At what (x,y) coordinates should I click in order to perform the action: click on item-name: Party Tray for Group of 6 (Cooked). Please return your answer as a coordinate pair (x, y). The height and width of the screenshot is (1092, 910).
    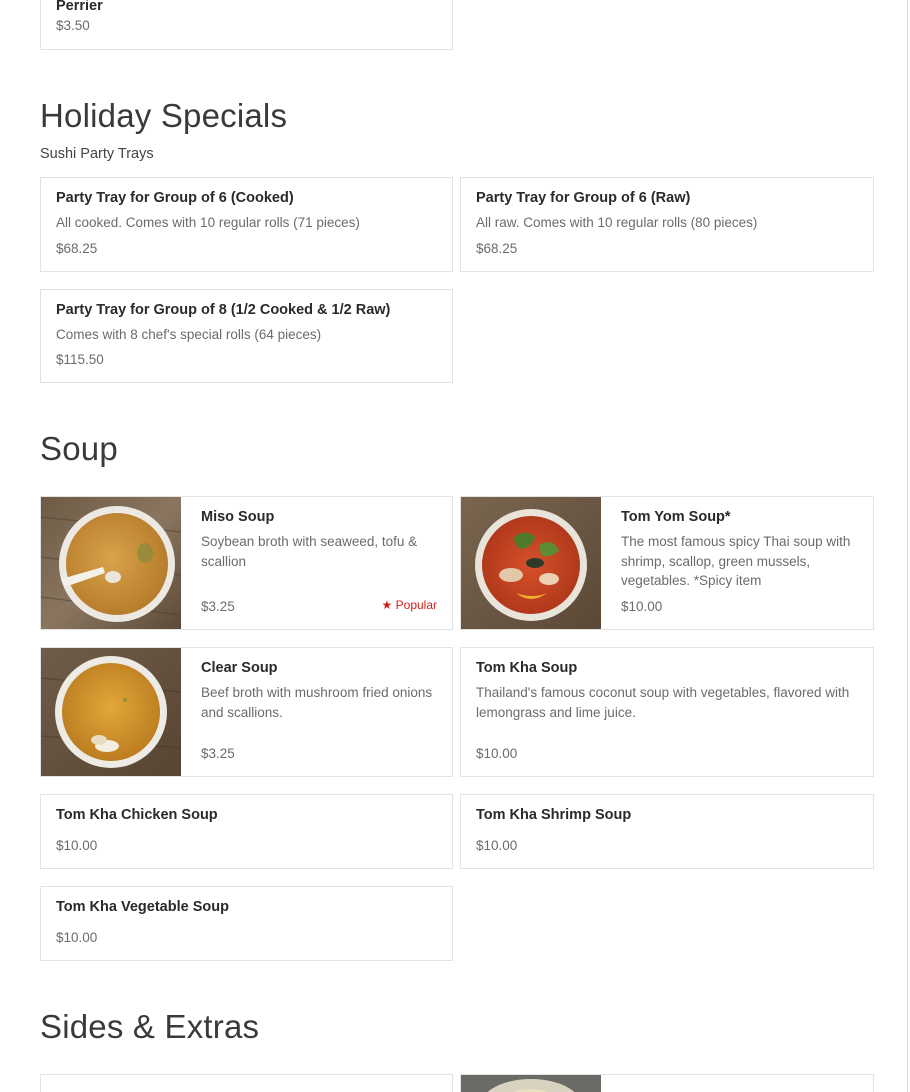
    Looking at the image, I should click on (175, 198).